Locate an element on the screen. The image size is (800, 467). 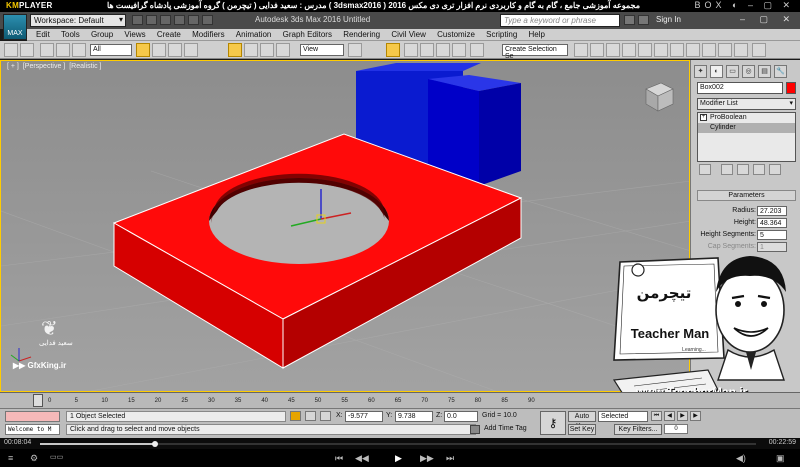
render-production-icon is located at coordinates (725, 50).